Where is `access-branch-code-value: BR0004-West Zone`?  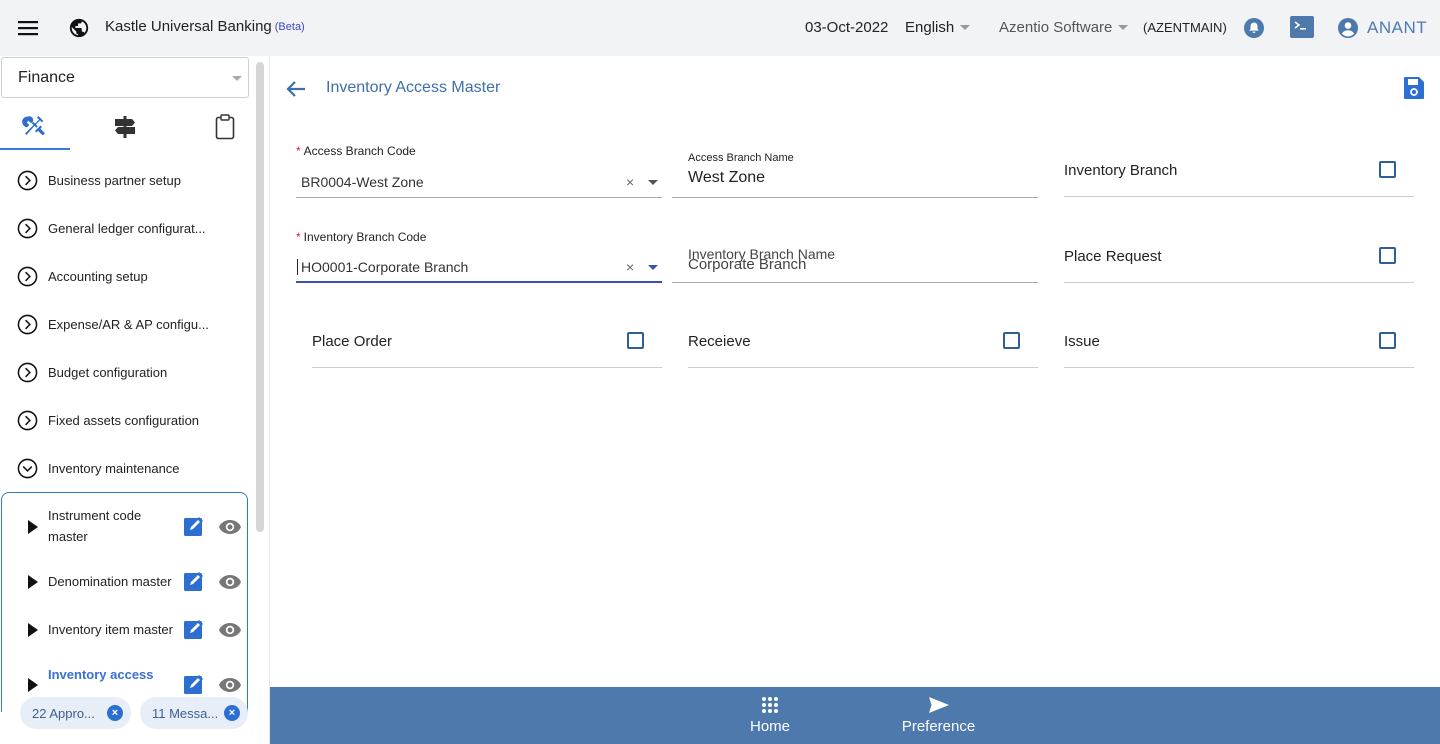
access-branch-code-value: BR0004-West Zone is located at coordinates (362, 182).